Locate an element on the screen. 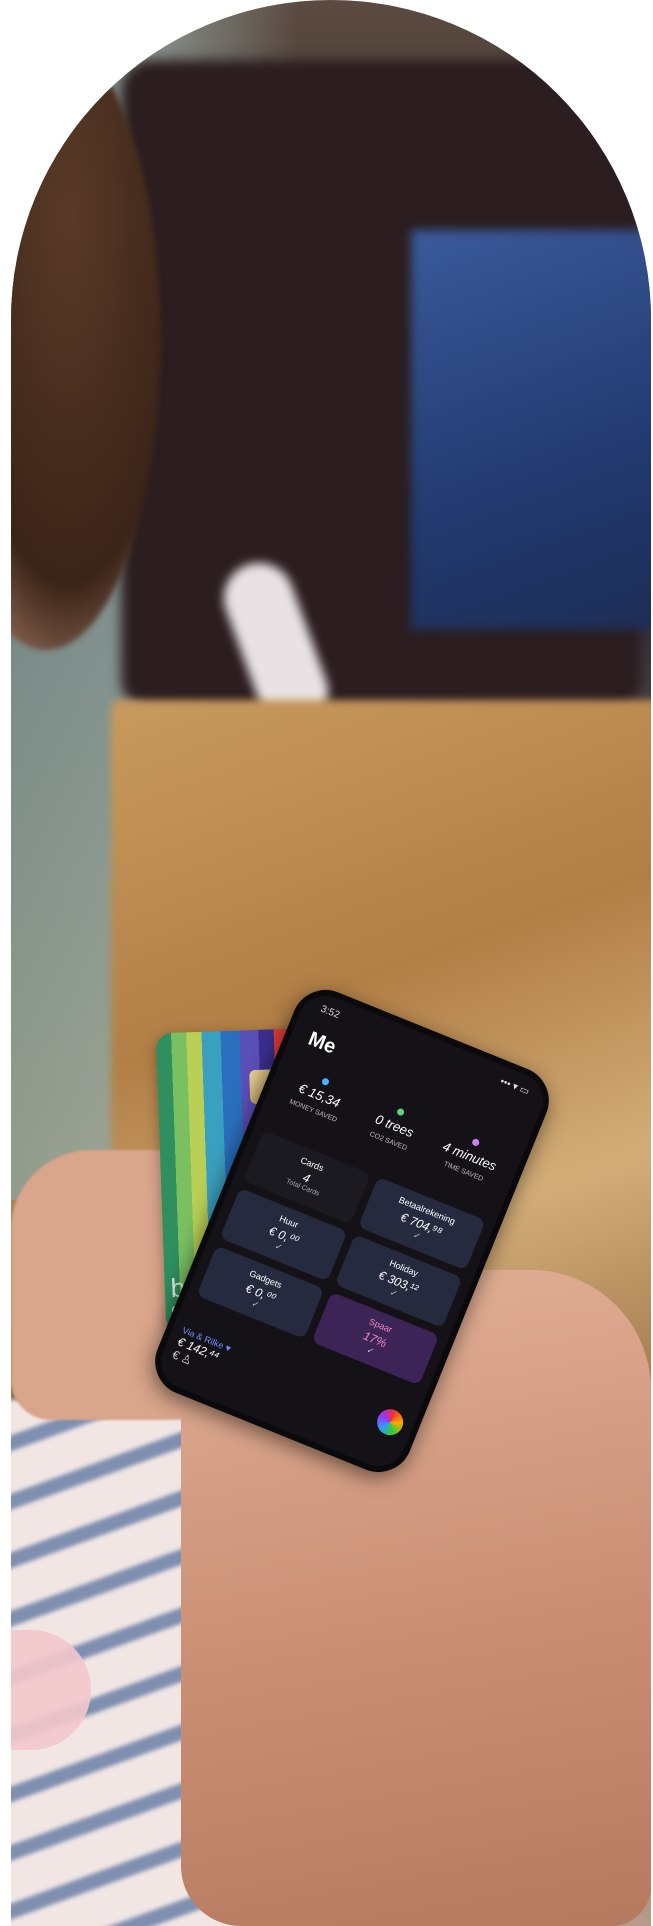  joint-account: Via & Rilke ♥ € 142,⁴⁴ € ♙ is located at coordinates (201, 1352).